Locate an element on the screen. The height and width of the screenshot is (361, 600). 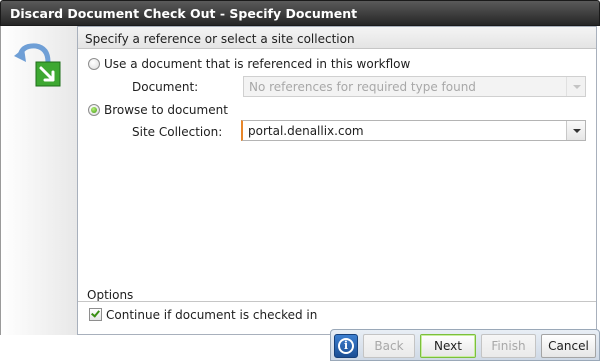
options-divider is located at coordinates (337, 301).